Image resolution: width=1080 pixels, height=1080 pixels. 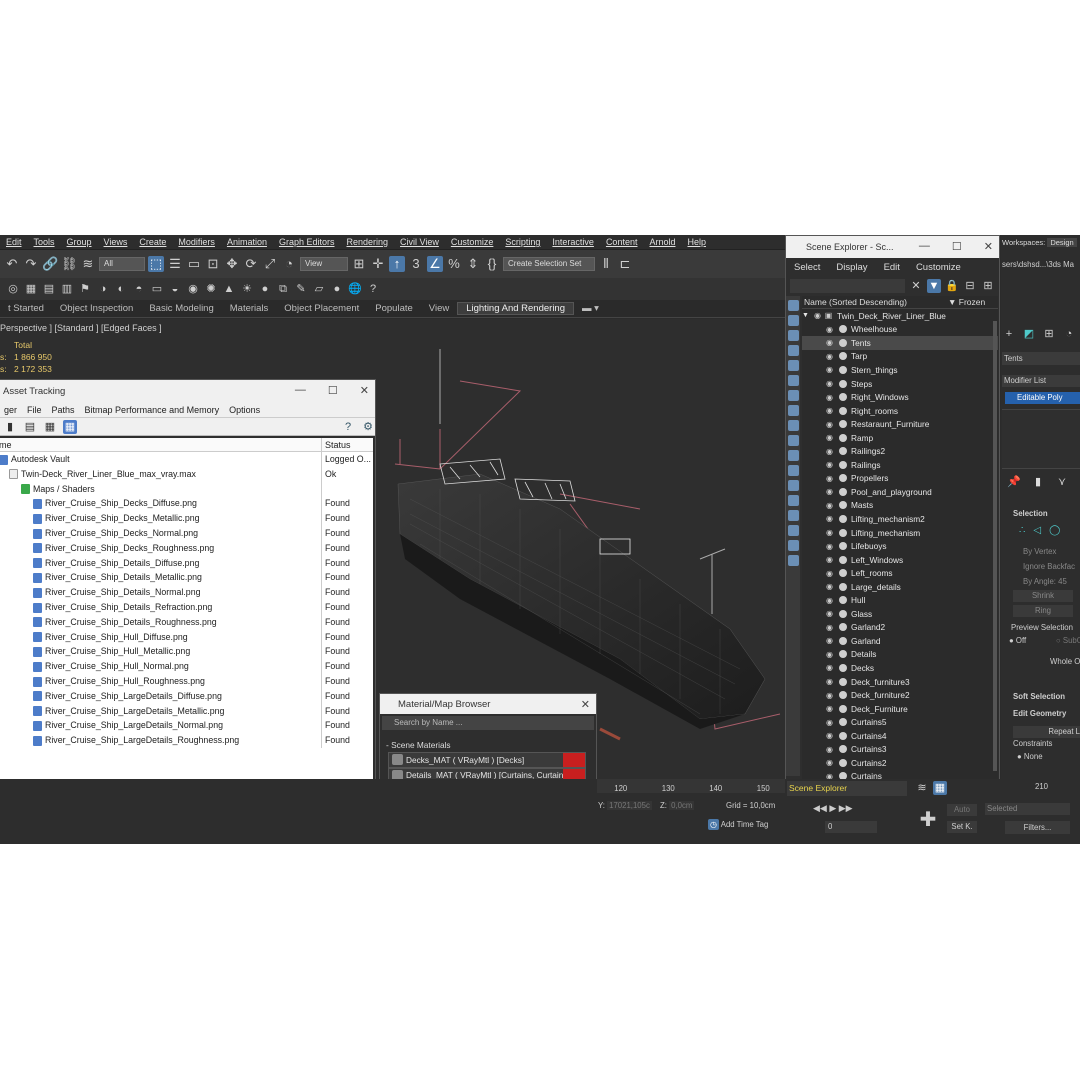 I want to click on time-tag-icon: ◷, so click(x=713, y=824).